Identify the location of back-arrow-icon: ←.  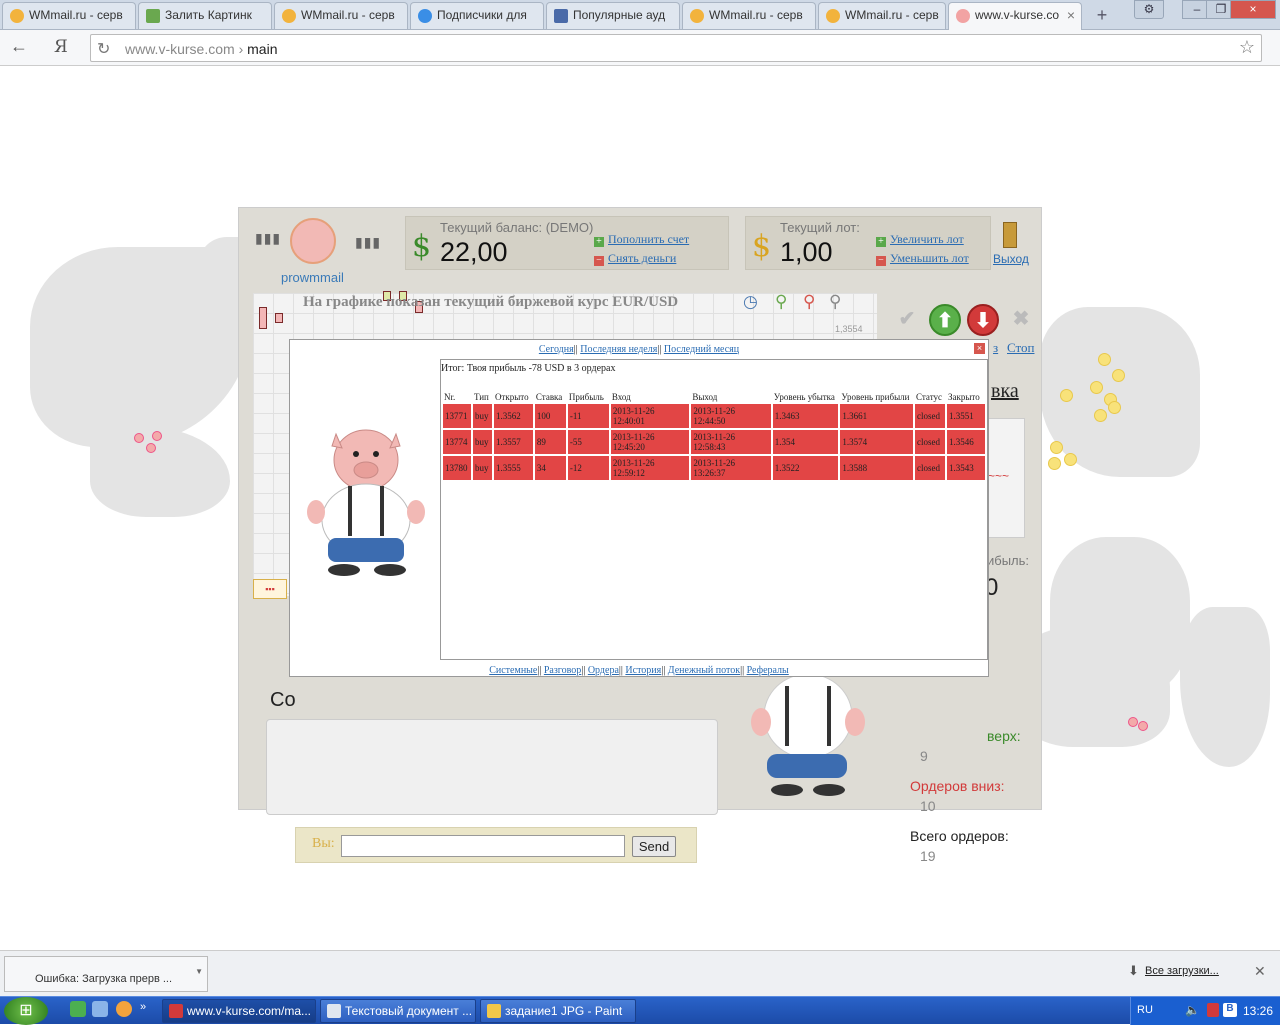
(19, 46).